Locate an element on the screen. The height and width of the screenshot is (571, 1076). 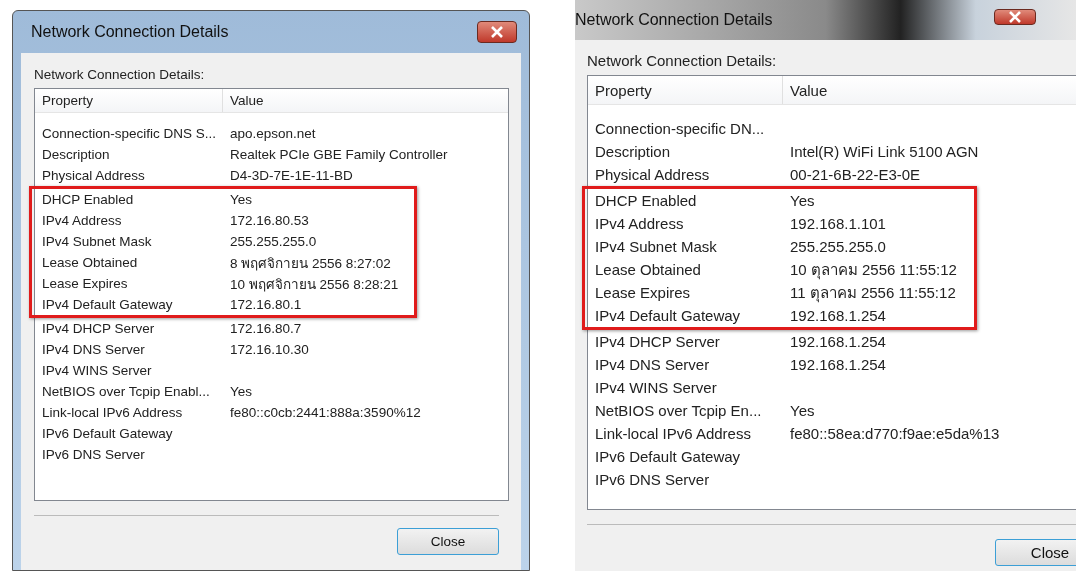
property-value: Realtek PCIe GBE Family Controller is located at coordinates (338, 154).